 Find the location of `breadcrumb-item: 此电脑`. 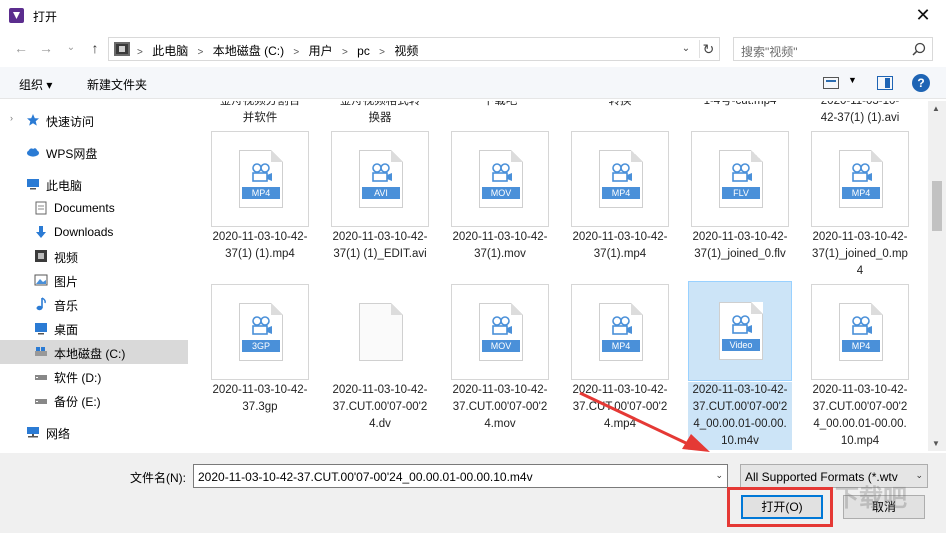

breadcrumb-item: 此电脑 is located at coordinates (170, 51).